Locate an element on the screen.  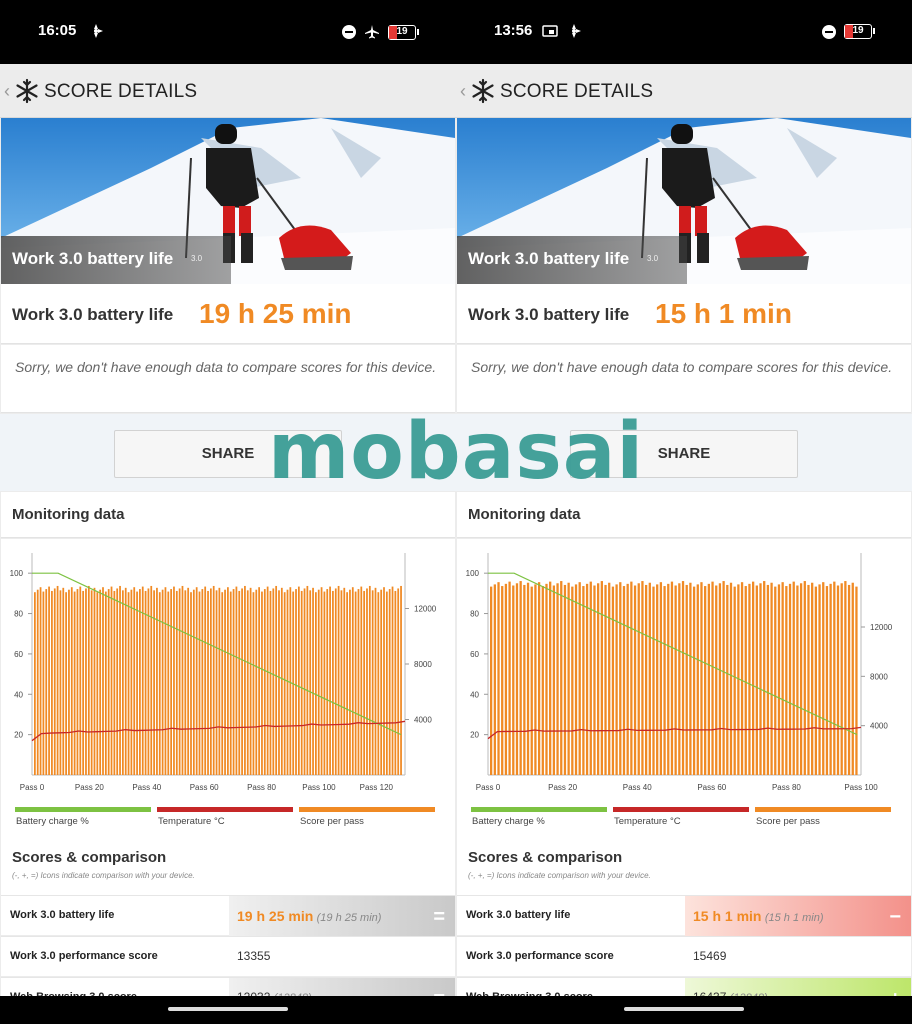
status-bar: 16:05 19 is located at coordinates (228, 32).